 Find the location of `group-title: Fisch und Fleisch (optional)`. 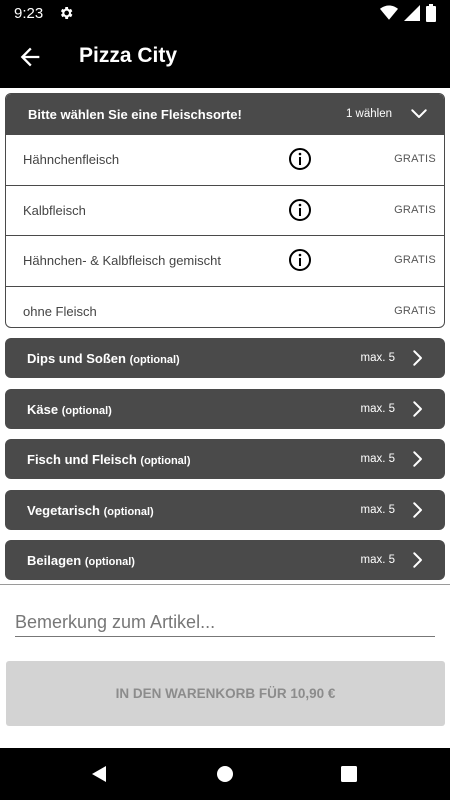

group-title: Fisch und Fleisch (optional) is located at coordinates (109, 459).